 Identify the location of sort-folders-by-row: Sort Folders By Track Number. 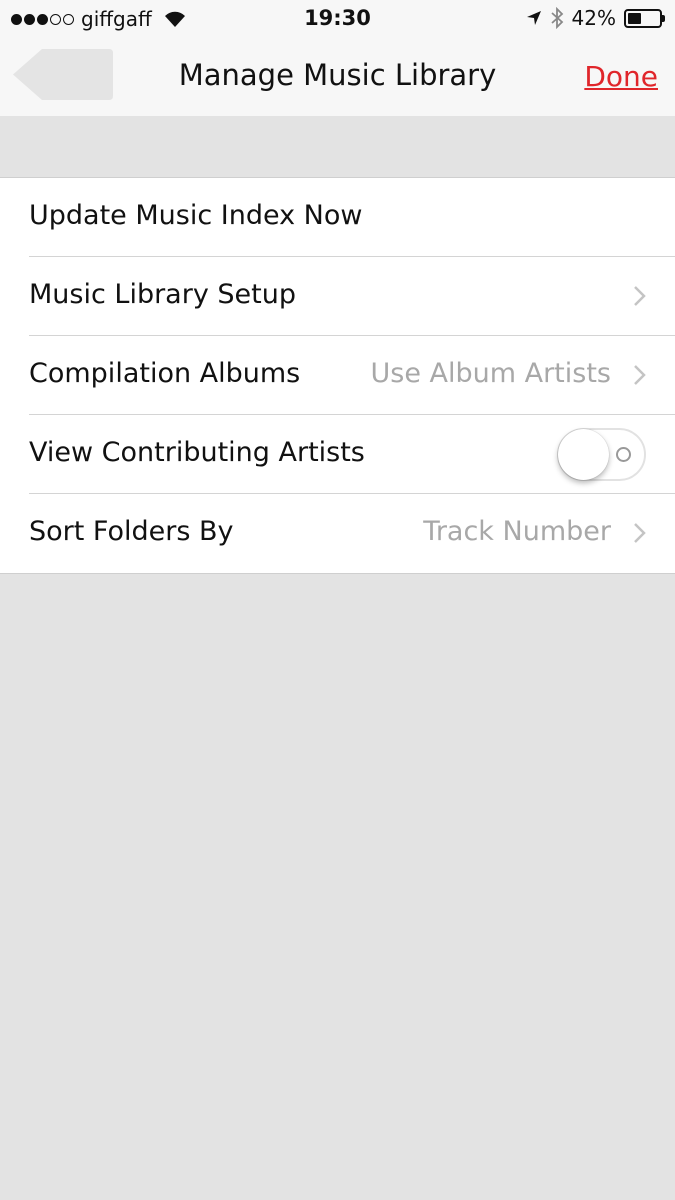
(352, 533).